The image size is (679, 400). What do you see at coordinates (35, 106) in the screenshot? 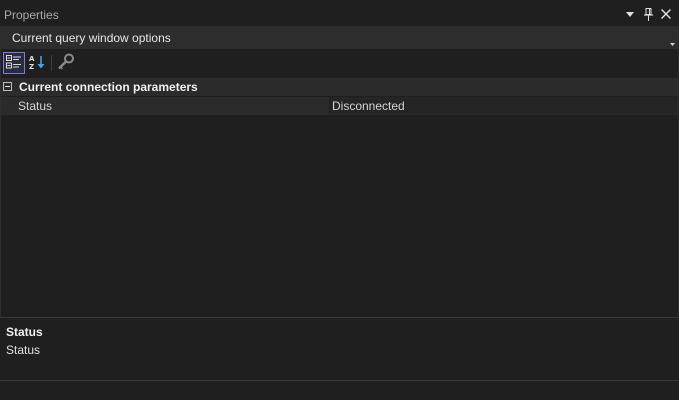
I see `property-name: Status` at bounding box center [35, 106].